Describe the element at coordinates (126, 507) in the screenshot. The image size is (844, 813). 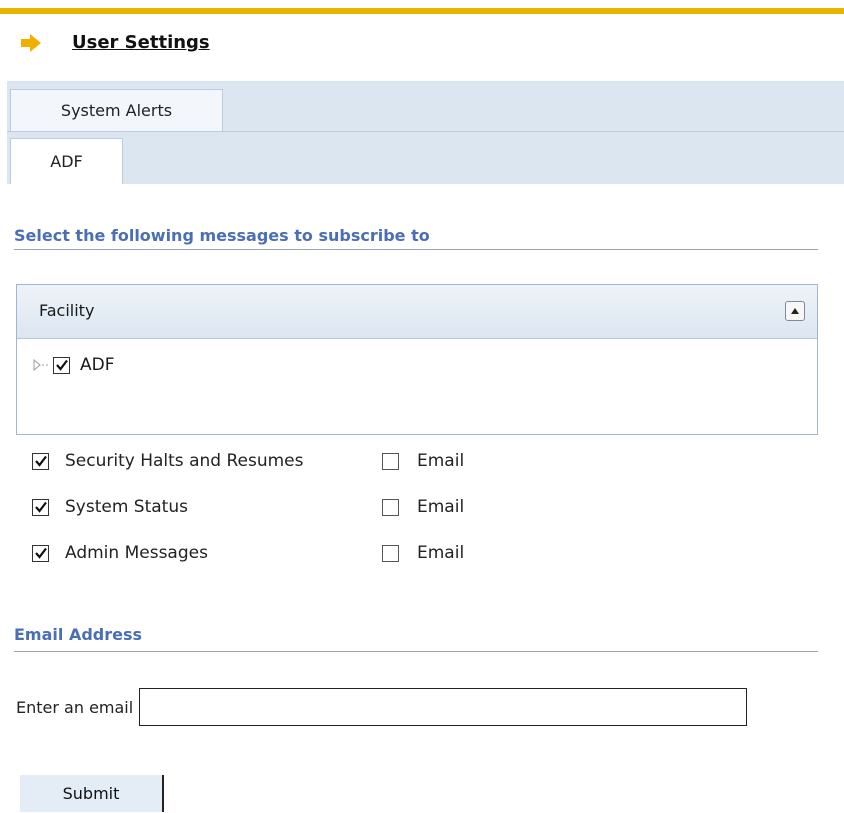
I see `option-label: System Status` at that location.